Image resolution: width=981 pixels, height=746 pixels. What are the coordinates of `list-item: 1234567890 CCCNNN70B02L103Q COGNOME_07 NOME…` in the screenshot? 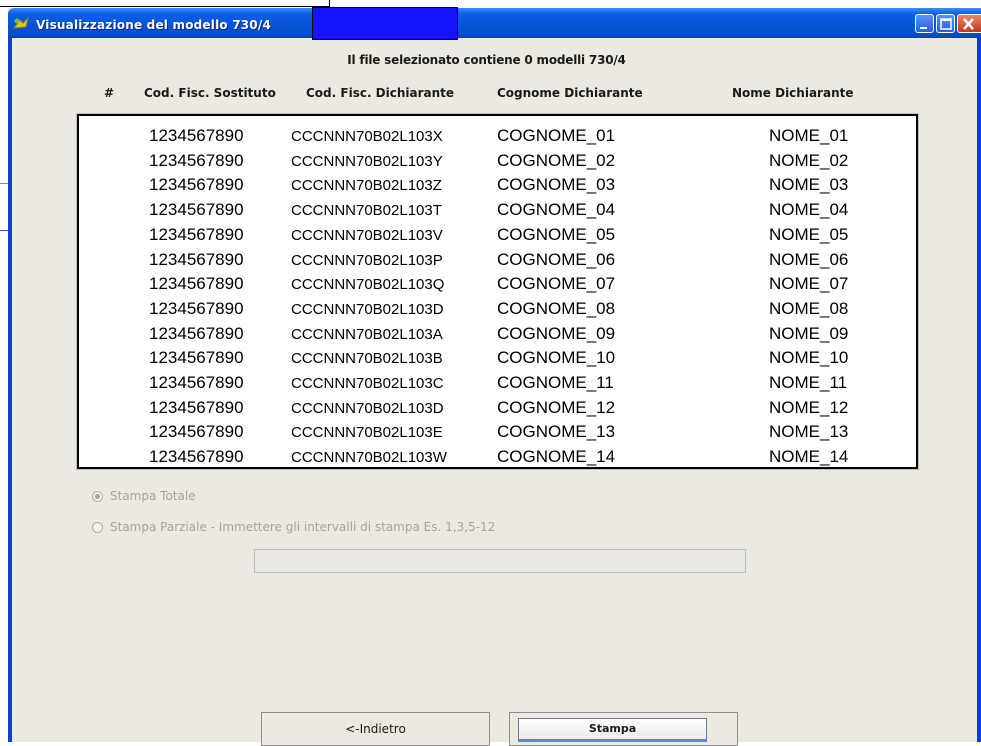 It's located at (497, 286).